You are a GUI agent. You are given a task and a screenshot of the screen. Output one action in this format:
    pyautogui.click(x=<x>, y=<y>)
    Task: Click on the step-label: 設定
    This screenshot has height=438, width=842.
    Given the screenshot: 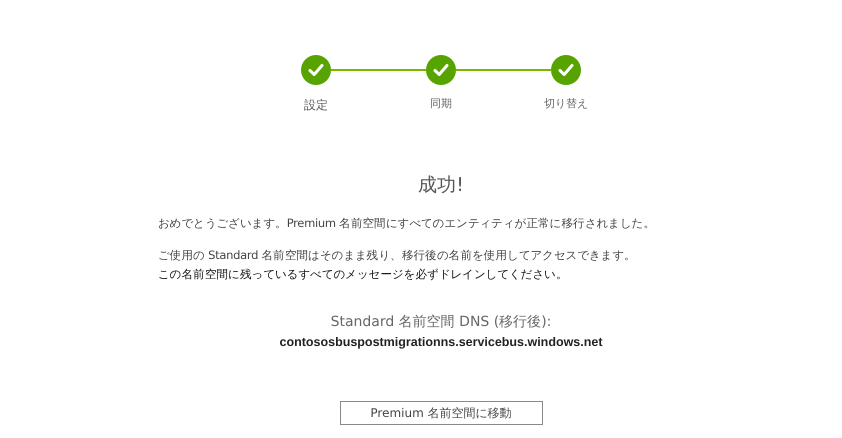 What is the action you would take?
    pyautogui.click(x=316, y=105)
    